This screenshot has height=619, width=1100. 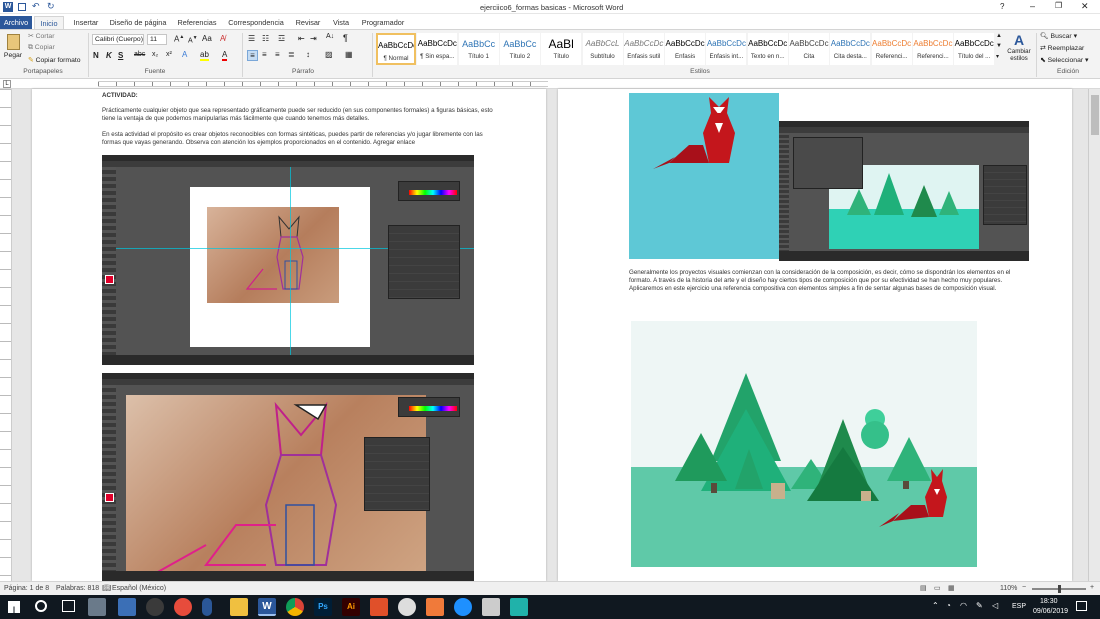 I want to click on print-layout-icon: ▤, so click(x=923, y=588).